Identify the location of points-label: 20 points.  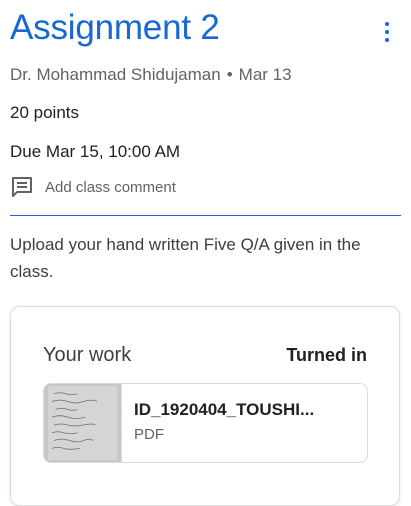
(44, 112).